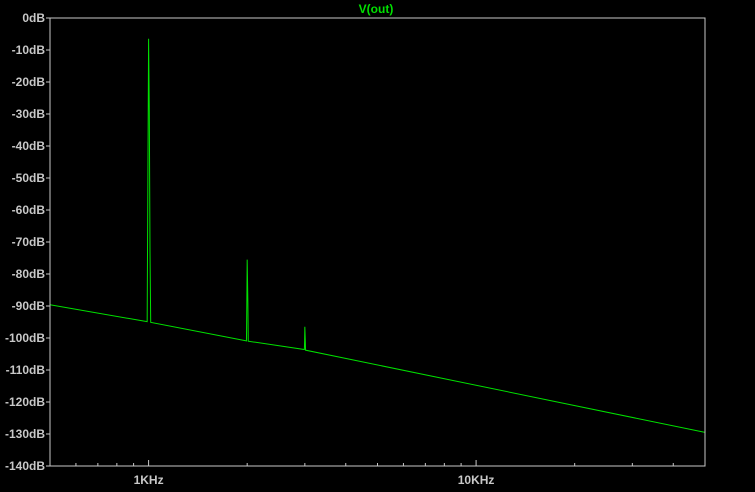 This screenshot has height=492, width=755. Describe the element at coordinates (29, 210) in the screenshot. I see `y-tick-label: -60dB` at that location.